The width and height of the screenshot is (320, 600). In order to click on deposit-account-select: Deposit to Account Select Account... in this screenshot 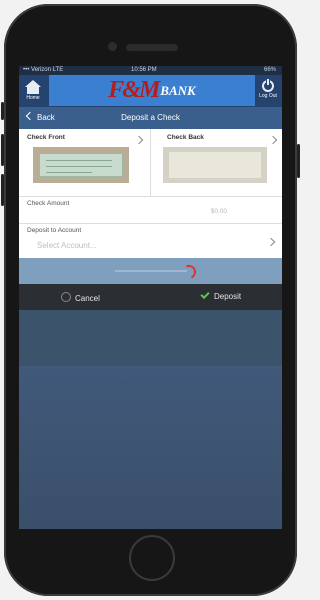, I will do `click(150, 241)`.